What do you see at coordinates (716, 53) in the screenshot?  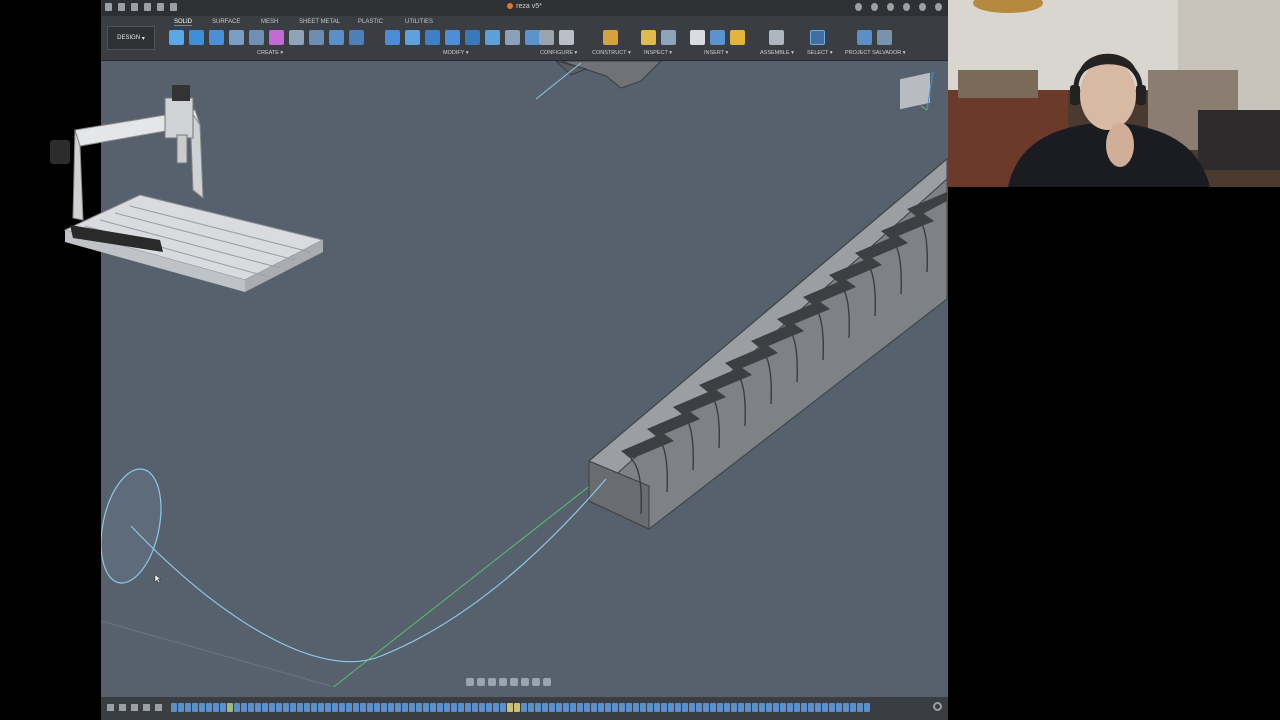 I see `insert-menu: INSERT ▾` at bounding box center [716, 53].